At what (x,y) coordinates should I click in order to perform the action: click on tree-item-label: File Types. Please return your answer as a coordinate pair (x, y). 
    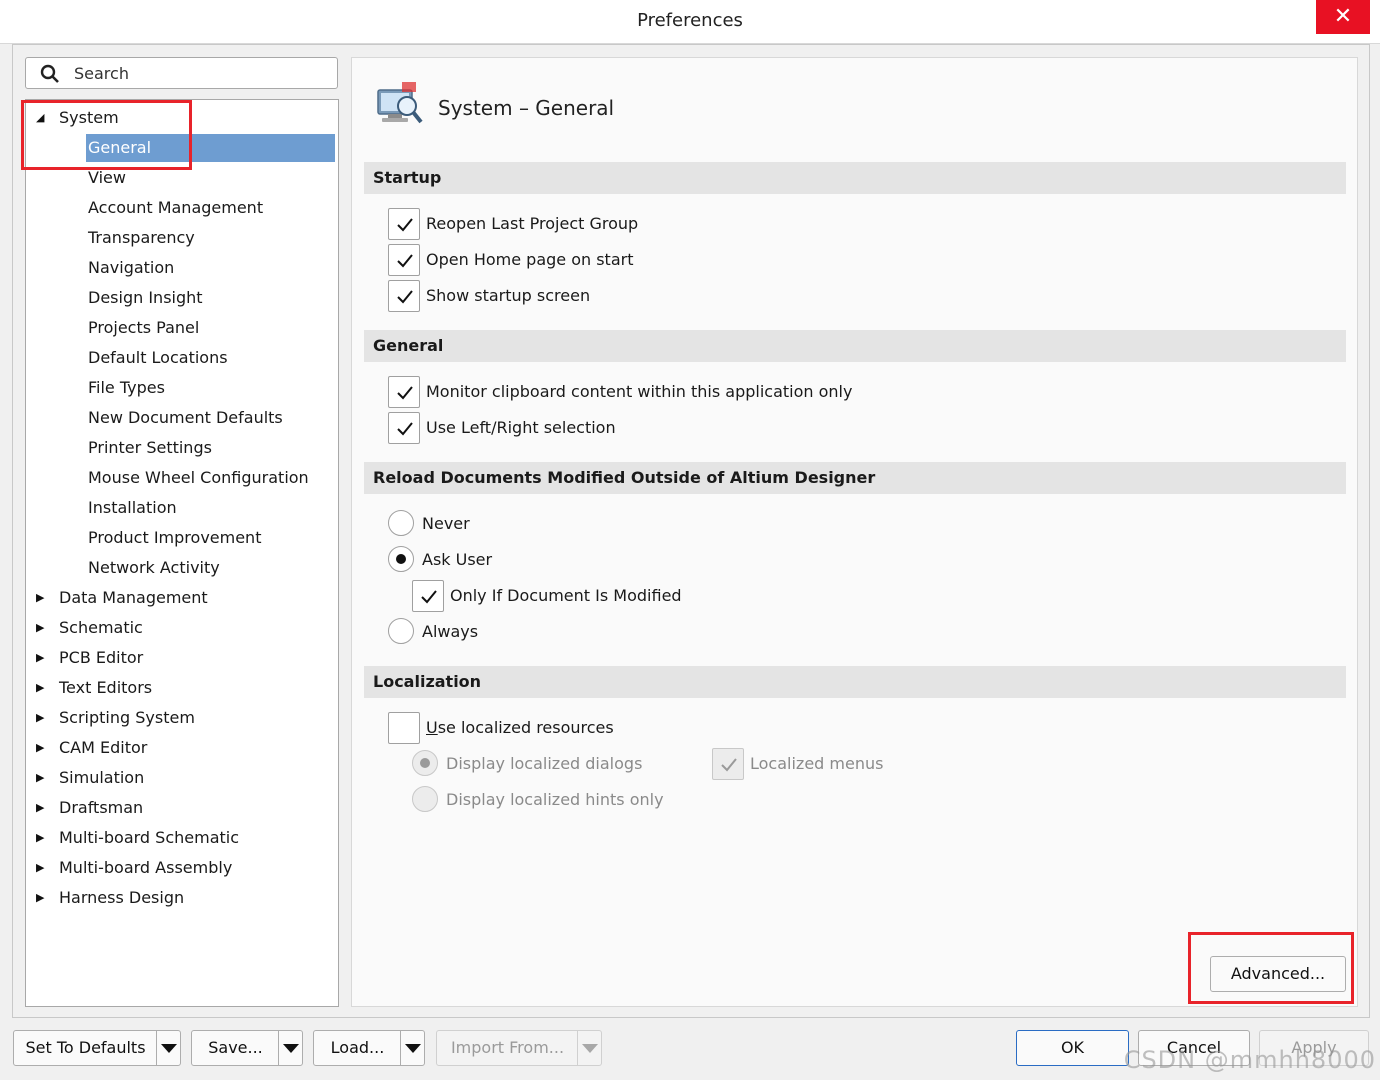
    Looking at the image, I should click on (126, 387).